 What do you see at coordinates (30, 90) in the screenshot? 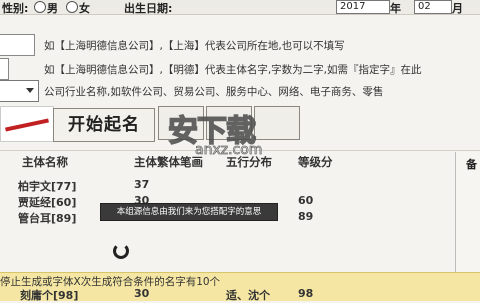
I see `chevron-down-icon` at bounding box center [30, 90].